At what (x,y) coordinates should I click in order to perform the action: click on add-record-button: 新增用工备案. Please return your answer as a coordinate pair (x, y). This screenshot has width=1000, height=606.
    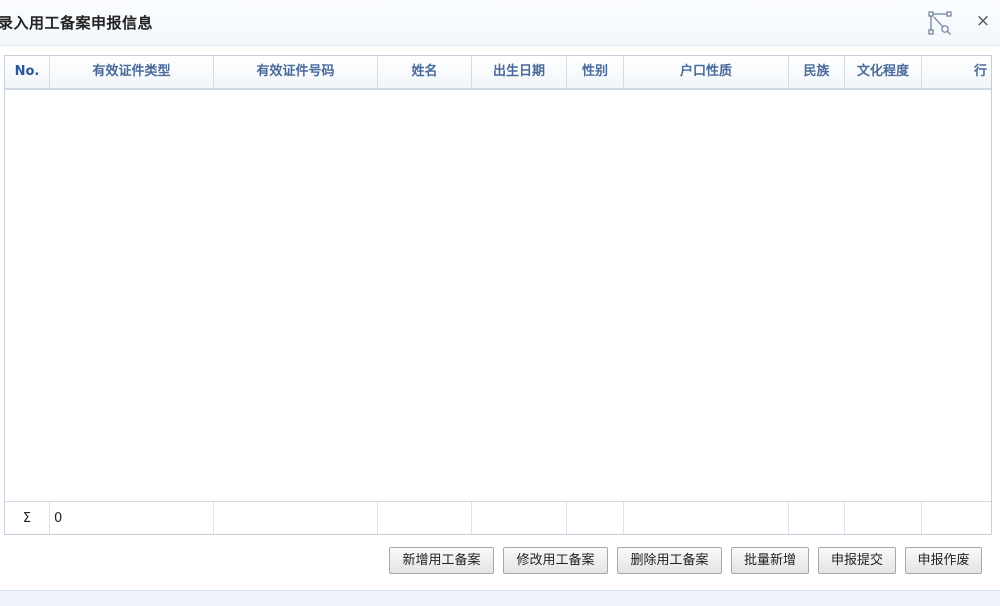
    Looking at the image, I should click on (441, 560).